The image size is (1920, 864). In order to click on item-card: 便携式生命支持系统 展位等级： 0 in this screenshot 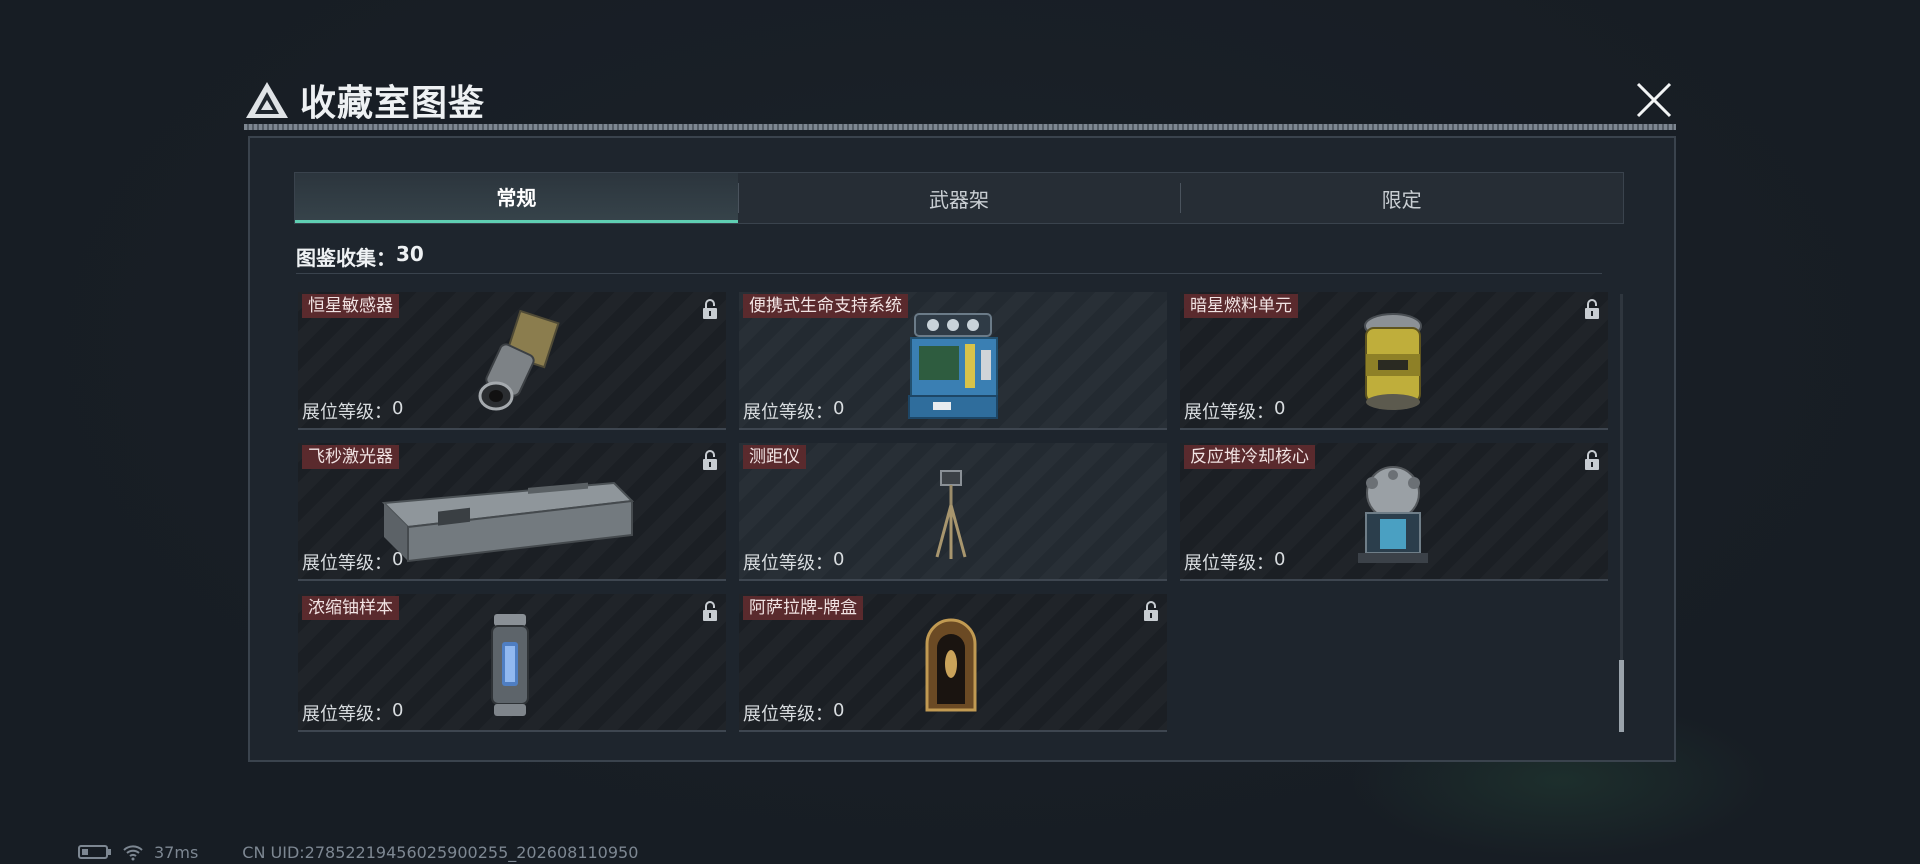, I will do `click(953, 361)`.